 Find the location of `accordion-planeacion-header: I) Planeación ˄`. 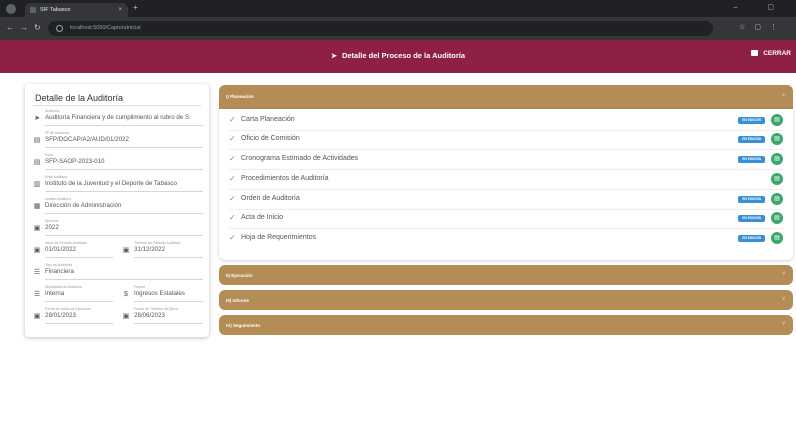

accordion-planeacion-header: I) Planeación ˄ is located at coordinates (506, 97).